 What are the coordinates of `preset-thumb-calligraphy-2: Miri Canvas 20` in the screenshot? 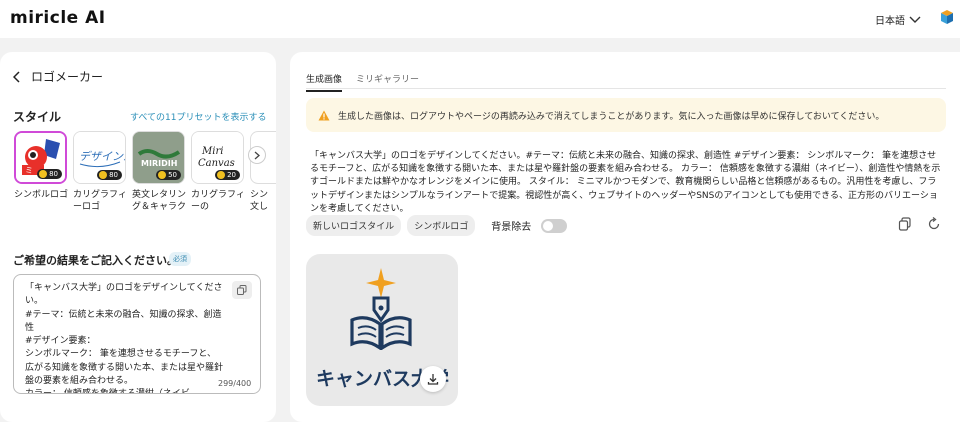 It's located at (217, 157).